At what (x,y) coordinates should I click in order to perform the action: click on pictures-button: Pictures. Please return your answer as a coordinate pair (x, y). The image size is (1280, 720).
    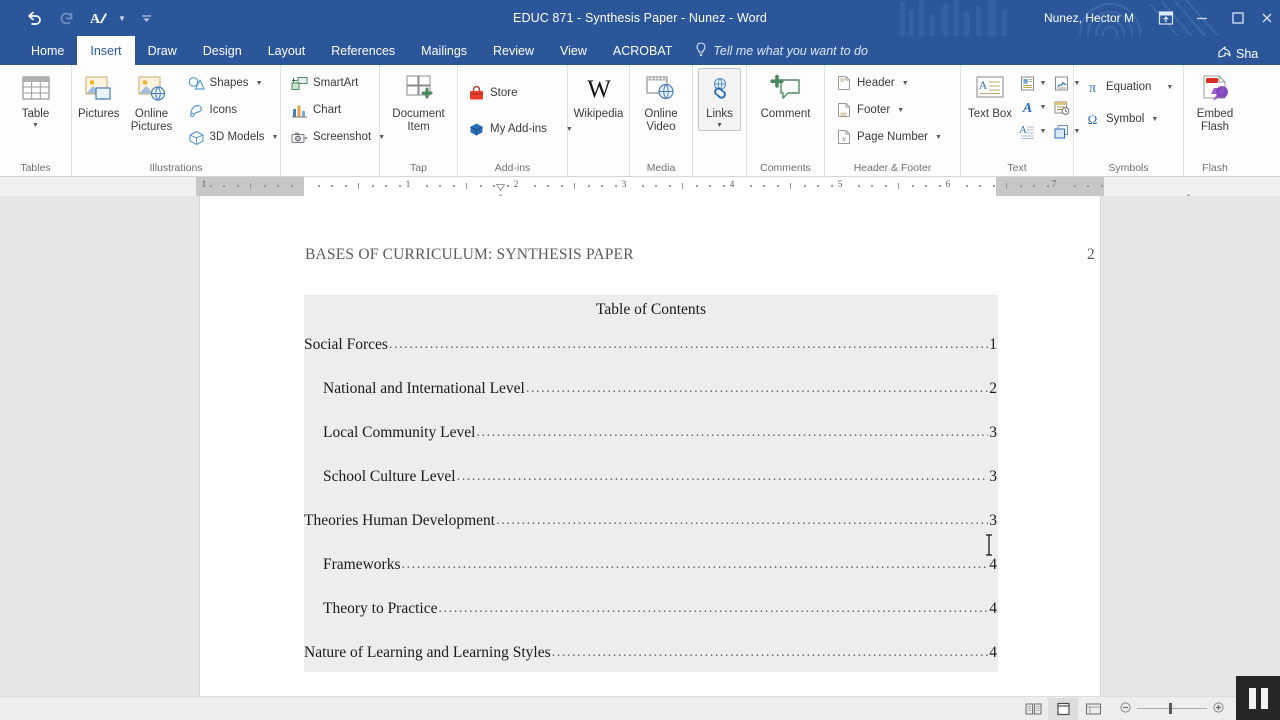
    Looking at the image, I should click on (99, 95).